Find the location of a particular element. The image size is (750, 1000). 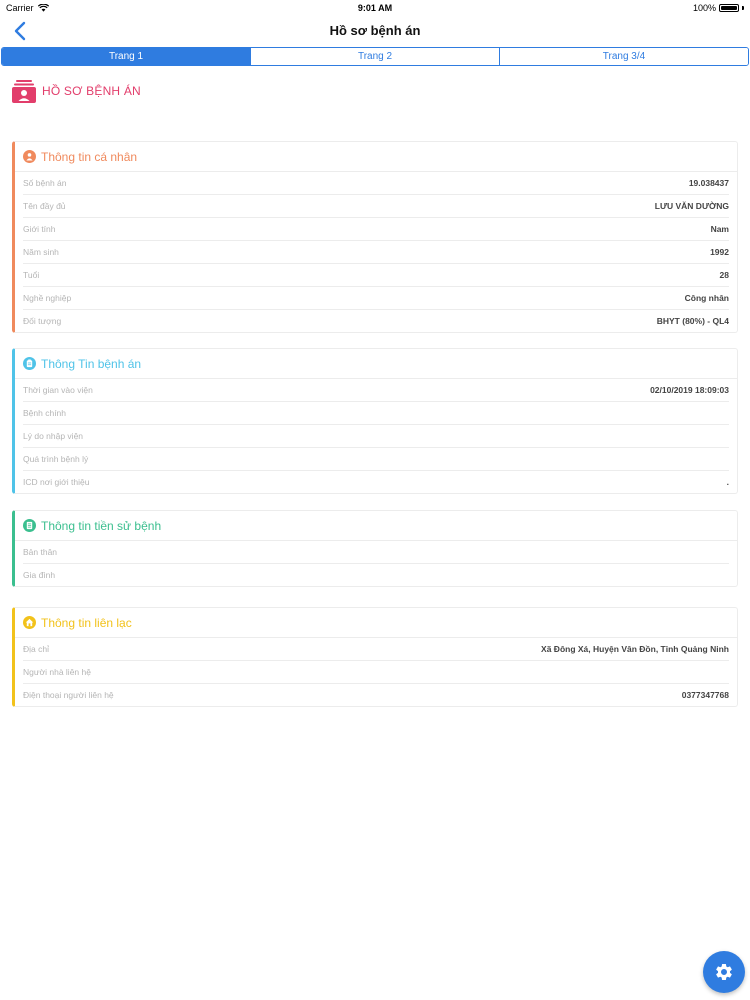

info-row-occupation: Nghề nghiệp Công nhân is located at coordinates (376, 298).